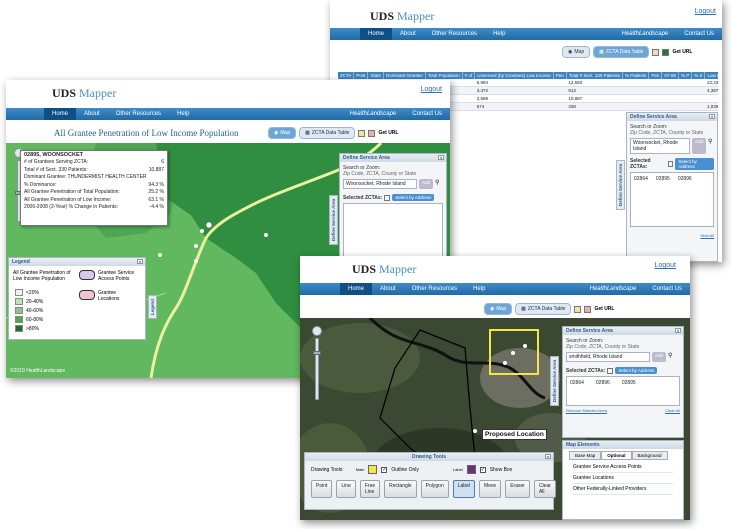 The height and width of the screenshot is (529, 732). What do you see at coordinates (434, 489) in the screenshot?
I see `tool-polygon-button: Polygon` at bounding box center [434, 489].